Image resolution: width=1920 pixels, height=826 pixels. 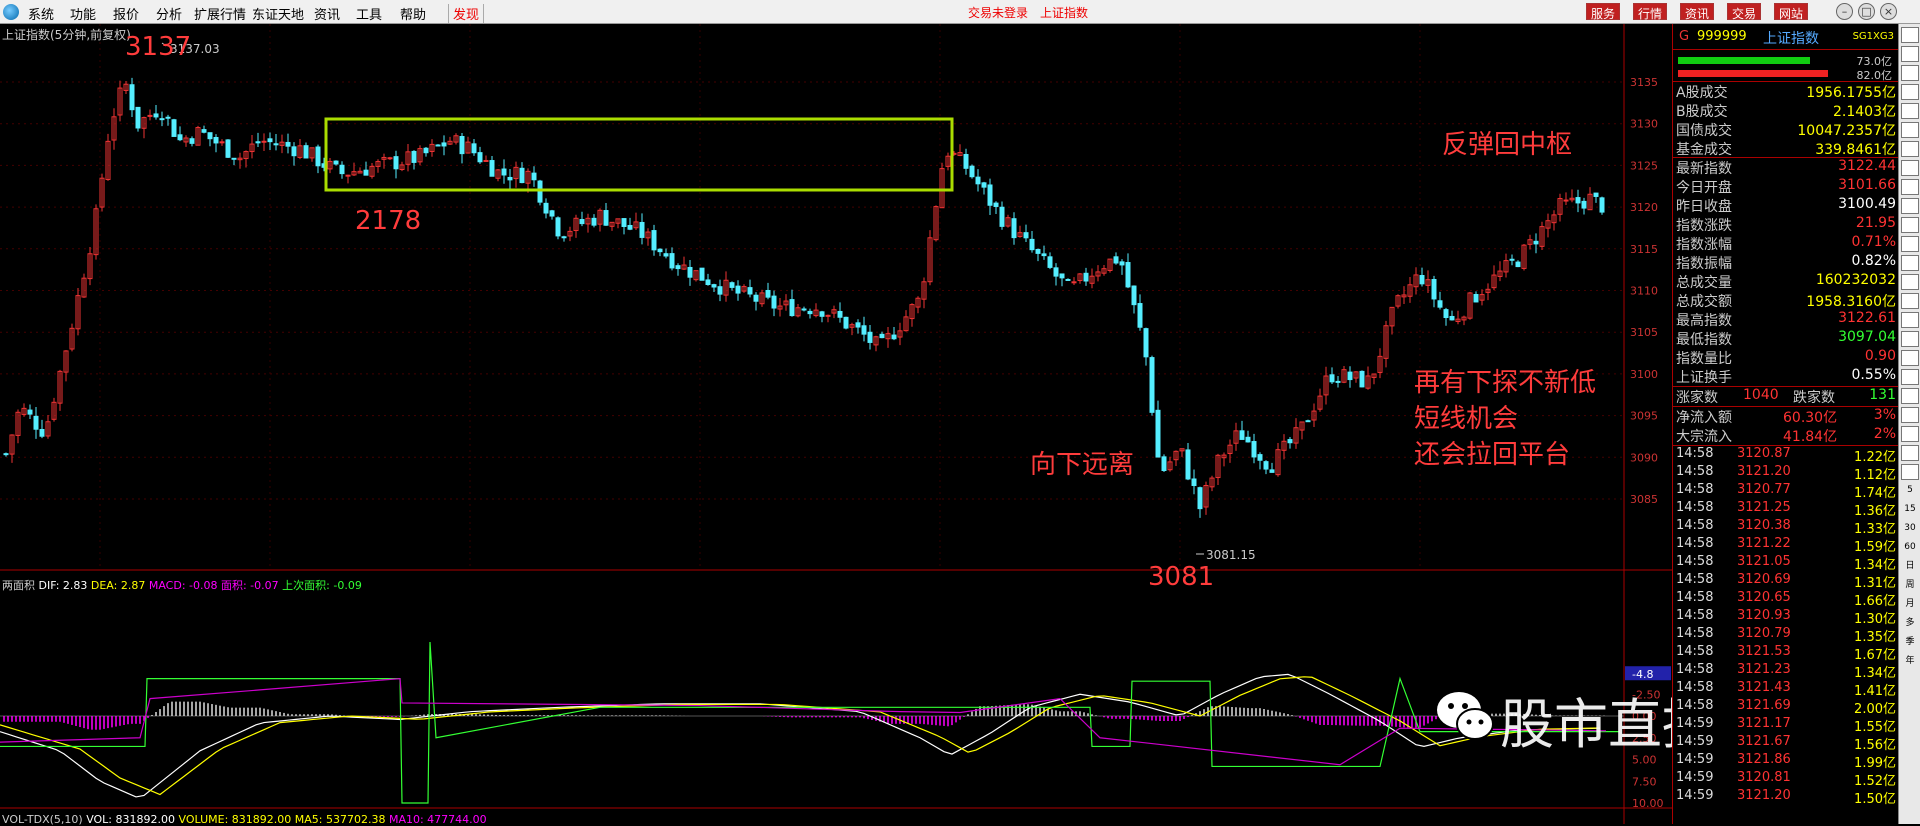 What do you see at coordinates (1650, 12) in the screenshot?
I see `market-button: 行情` at bounding box center [1650, 12].